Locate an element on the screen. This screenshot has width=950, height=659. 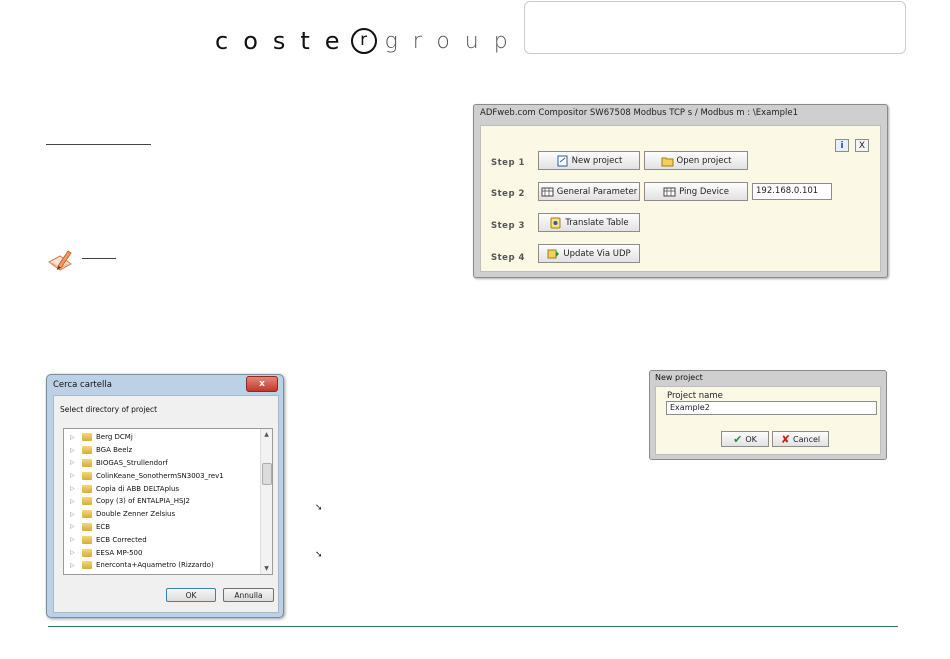
cancel-x-icon: ✘ is located at coordinates (785, 439).